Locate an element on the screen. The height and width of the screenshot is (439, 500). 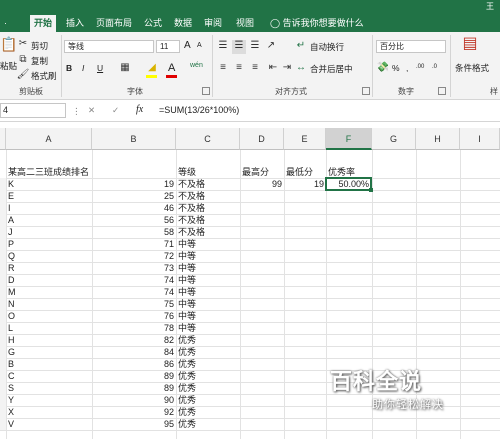
student-name-cell: R is located at coordinates (11, 268).